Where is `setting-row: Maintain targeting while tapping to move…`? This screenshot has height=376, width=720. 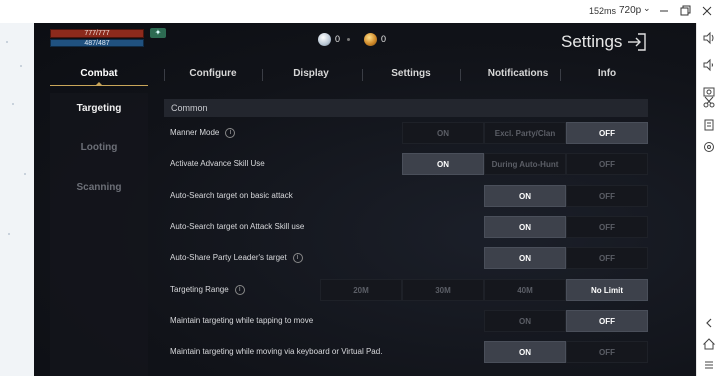 setting-row: Maintain targeting while tapping to move… is located at coordinates (406, 321).